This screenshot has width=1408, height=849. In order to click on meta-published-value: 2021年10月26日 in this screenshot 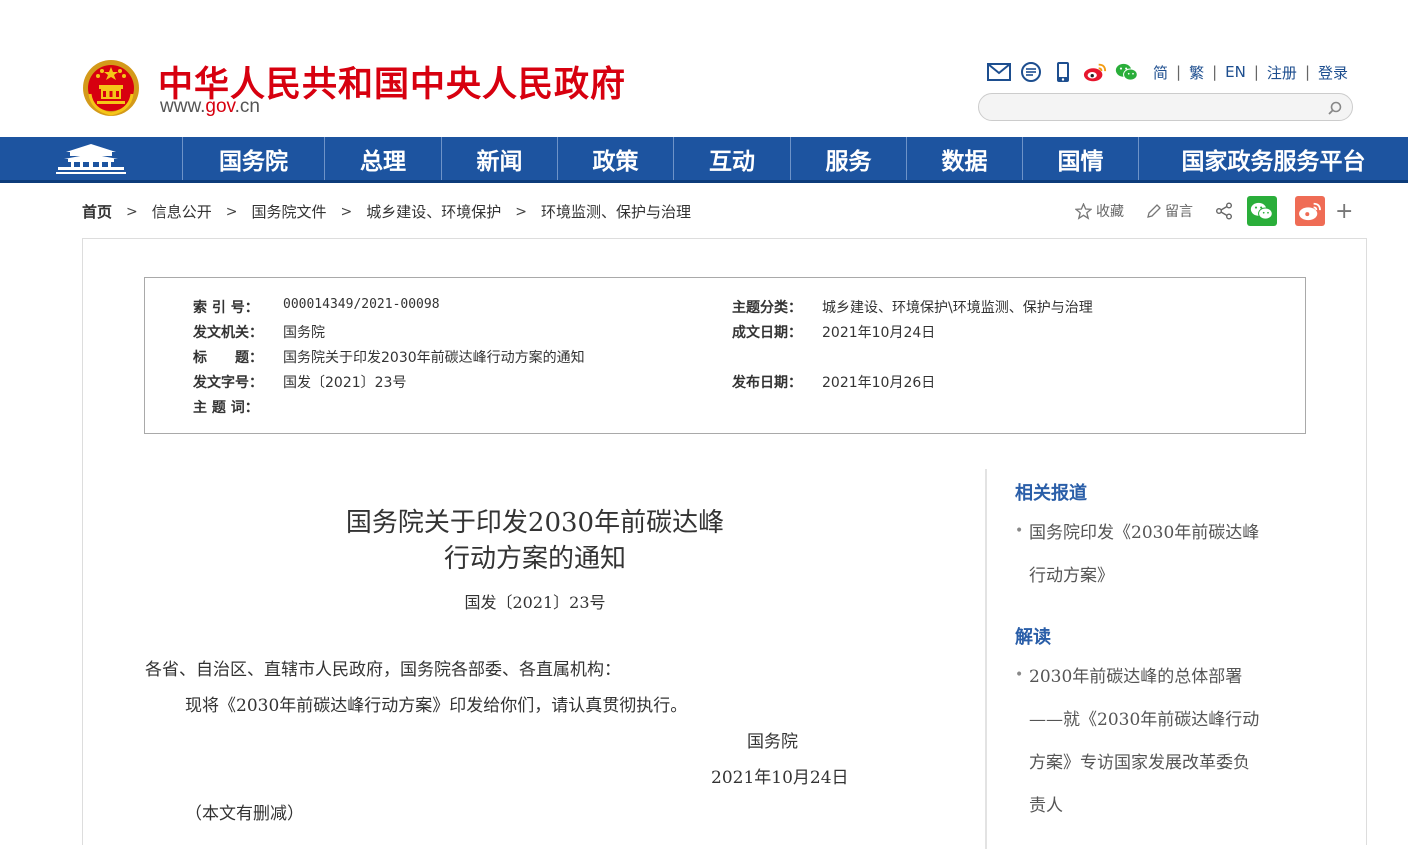, I will do `click(879, 383)`.